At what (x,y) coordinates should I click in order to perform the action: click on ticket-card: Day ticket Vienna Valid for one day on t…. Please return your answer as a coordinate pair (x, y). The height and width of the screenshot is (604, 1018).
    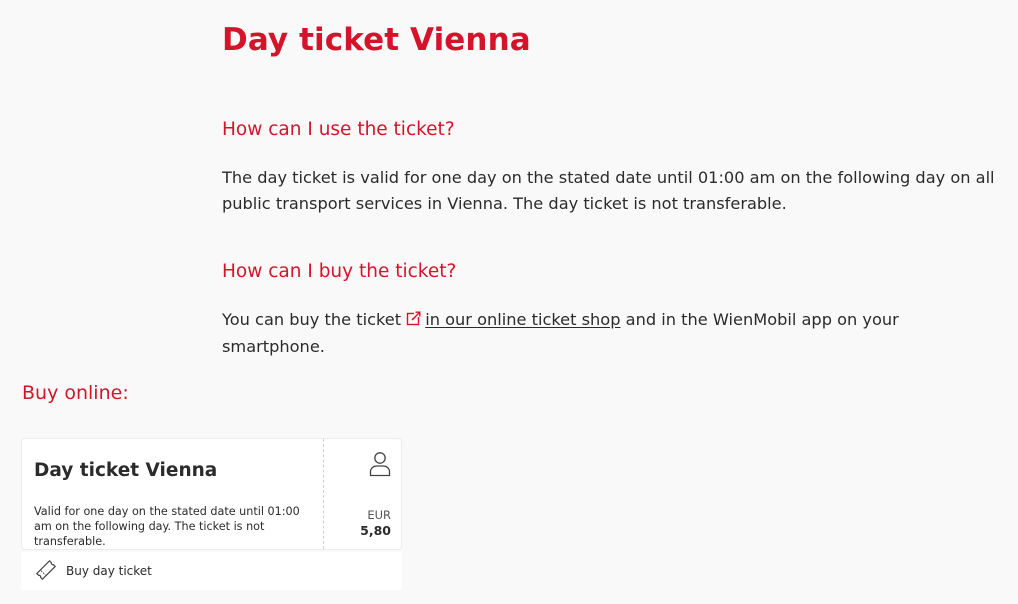
    Looking at the image, I should click on (211, 494).